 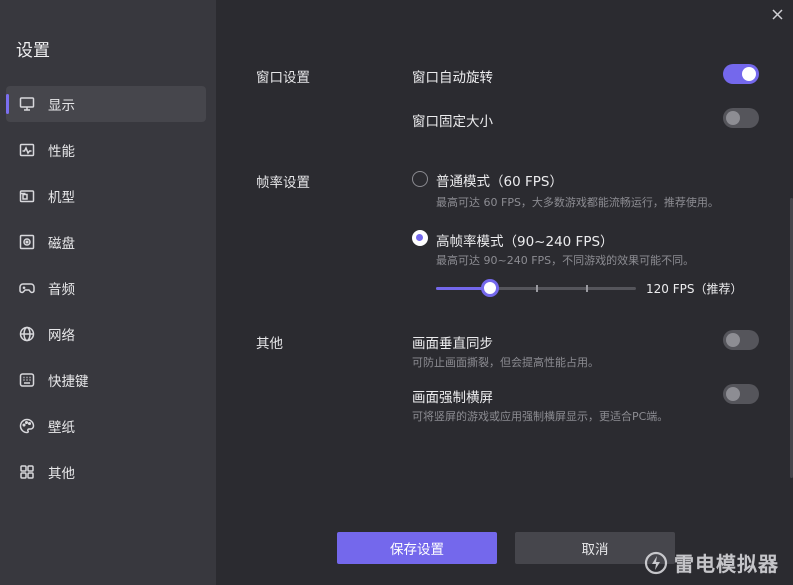 What do you see at coordinates (106, 150) in the screenshot?
I see `sidebar-item-performance: 性能` at bounding box center [106, 150].